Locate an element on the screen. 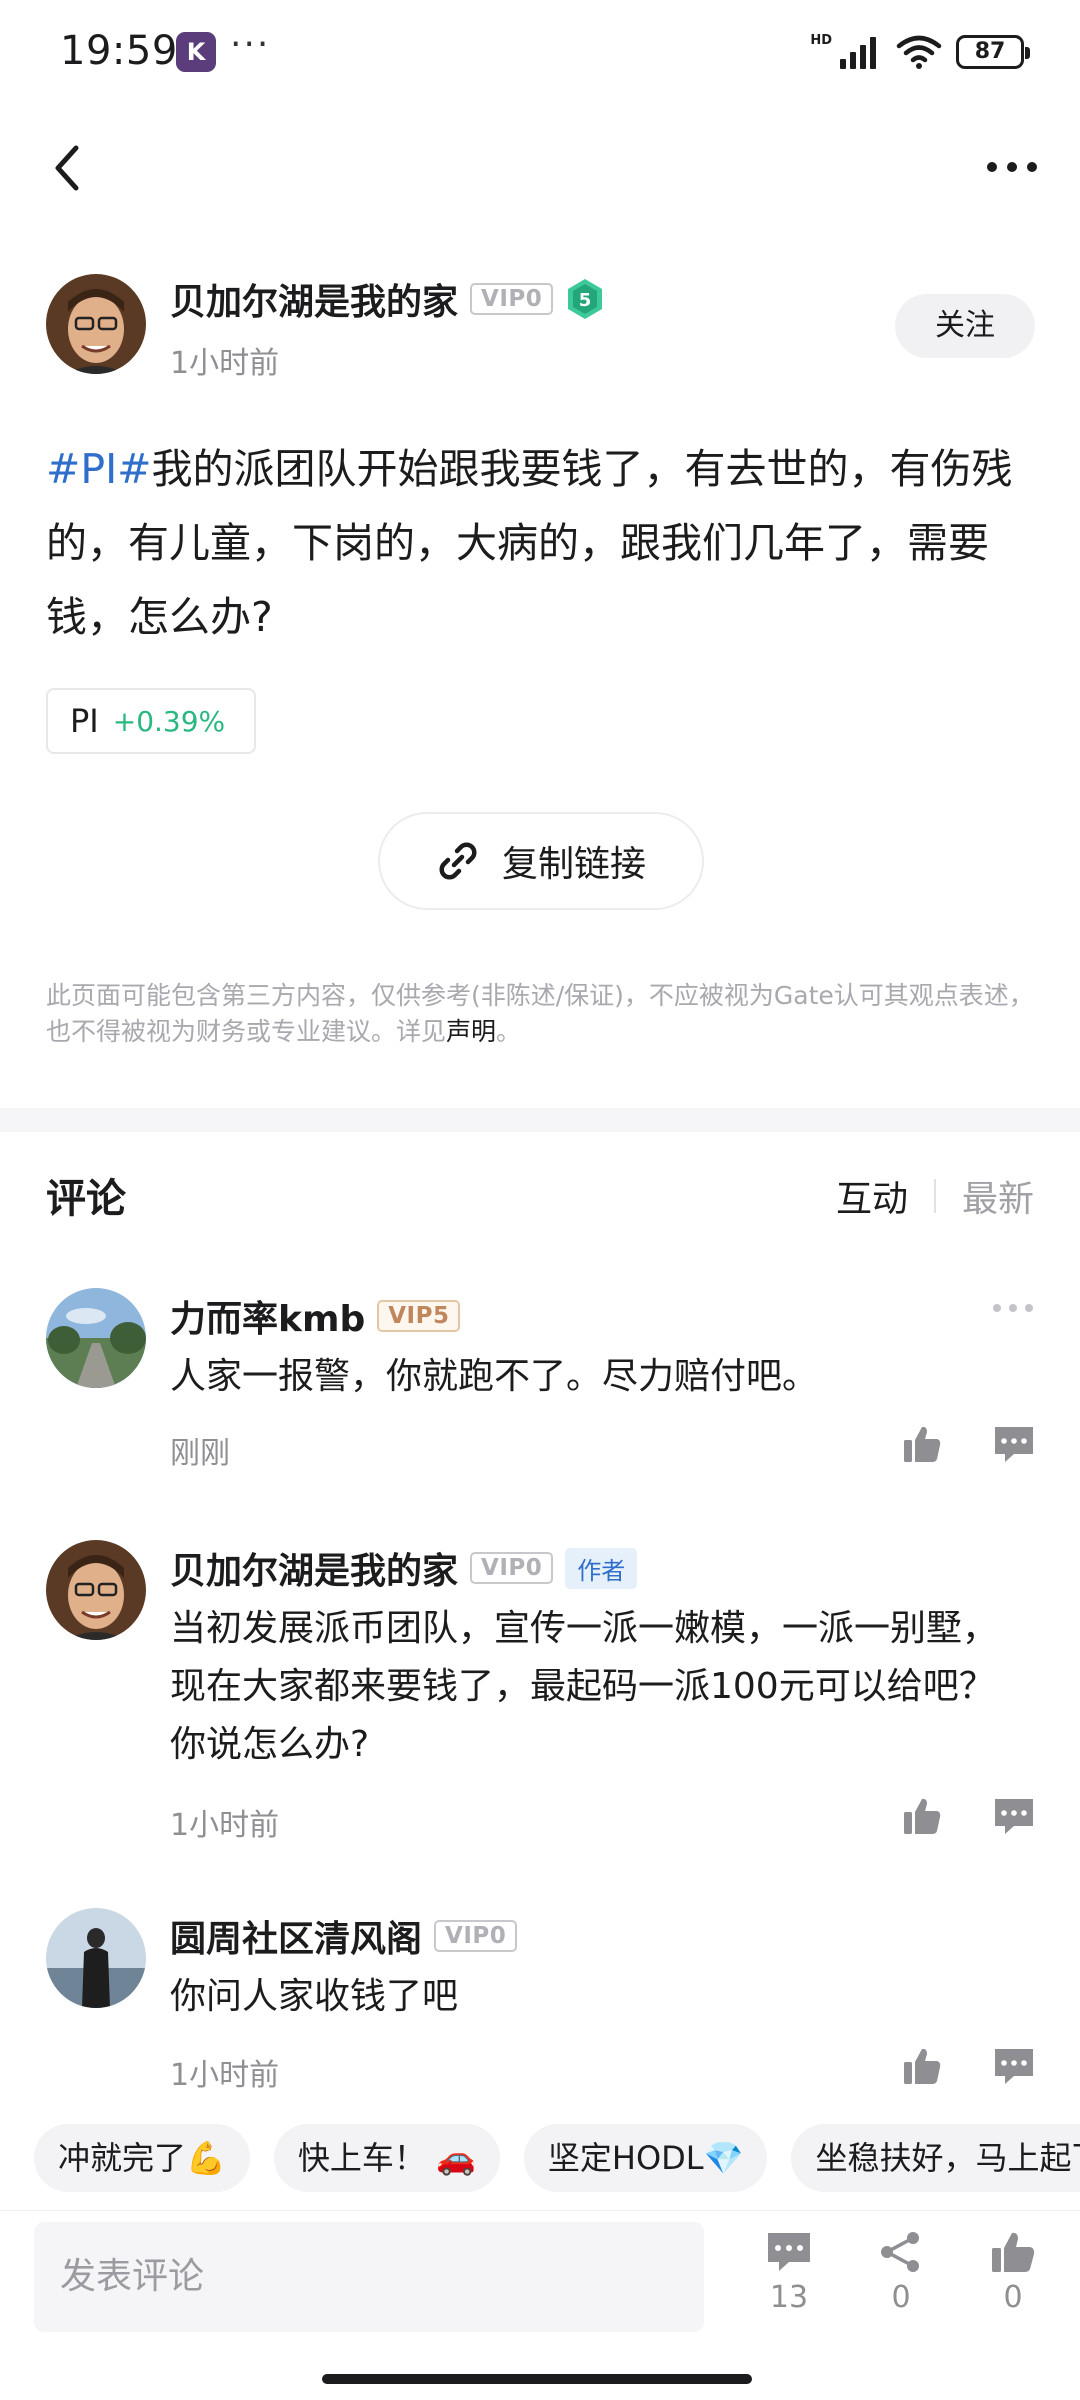 The image size is (1080, 2400). comment-text: 你问人家收钱了吧 is located at coordinates (314, 1996).